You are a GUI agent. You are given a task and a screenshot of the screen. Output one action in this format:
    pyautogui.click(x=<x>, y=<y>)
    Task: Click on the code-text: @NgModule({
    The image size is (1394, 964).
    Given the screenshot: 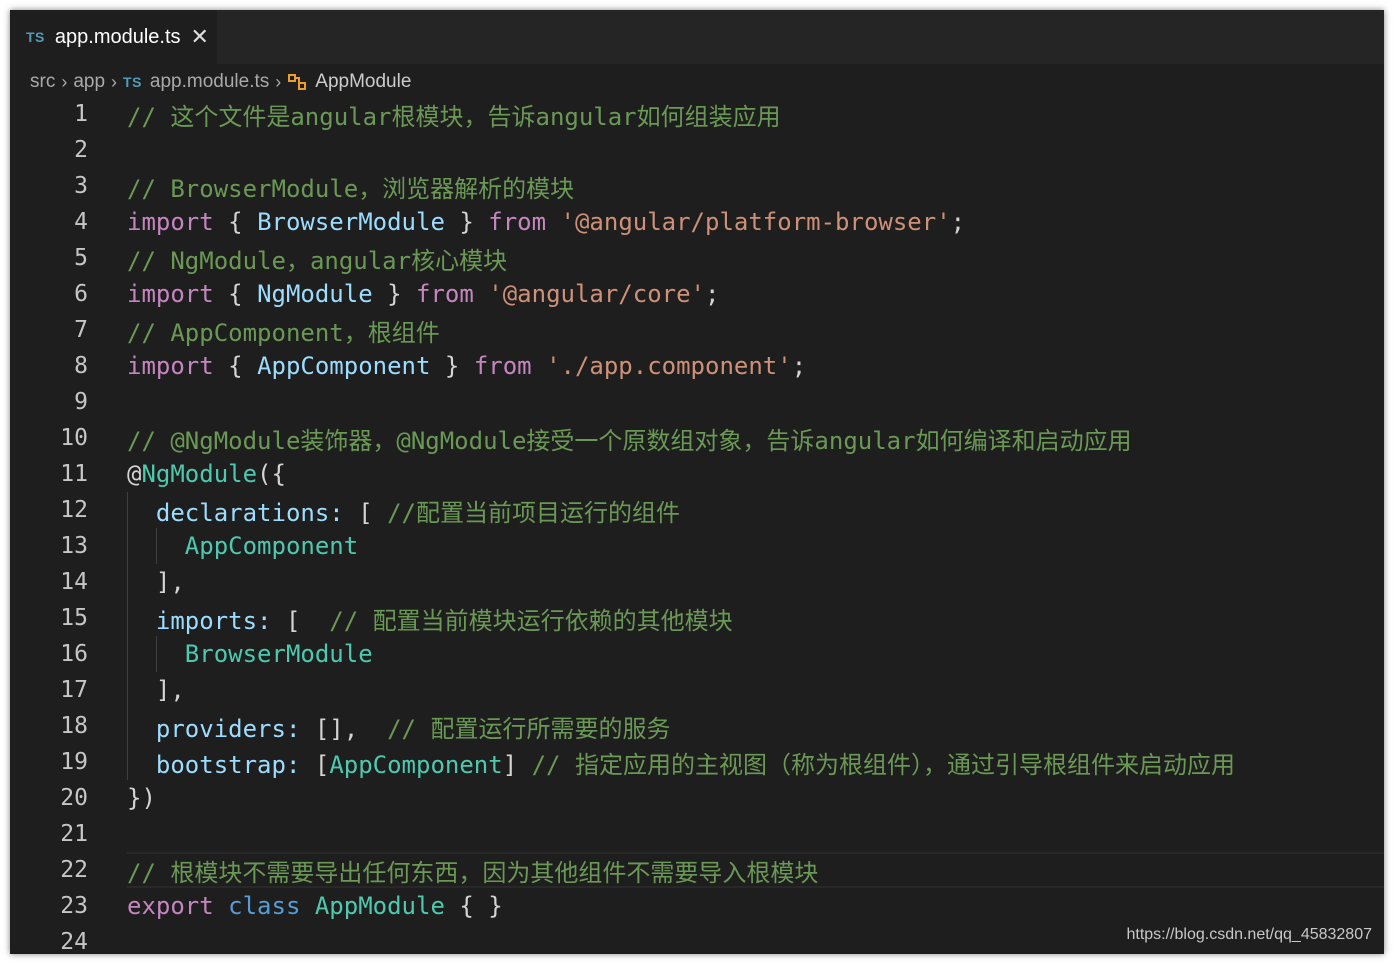 What is the action you would take?
    pyautogui.click(x=206, y=474)
    